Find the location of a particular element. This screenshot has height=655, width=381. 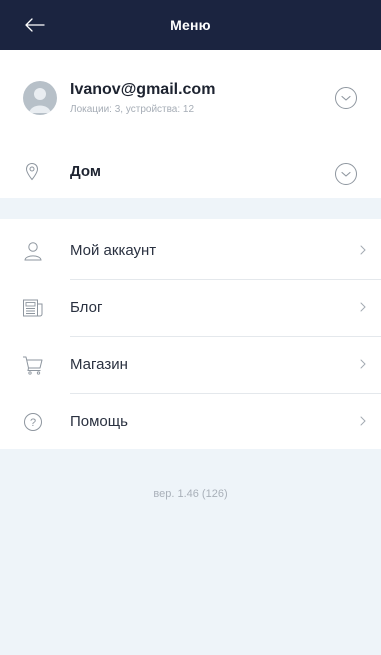

menu-item-label: Магазин is located at coordinates (99, 364).